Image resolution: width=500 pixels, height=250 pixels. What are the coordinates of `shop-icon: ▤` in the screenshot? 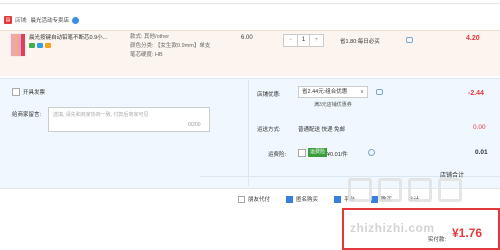 It's located at (8, 20).